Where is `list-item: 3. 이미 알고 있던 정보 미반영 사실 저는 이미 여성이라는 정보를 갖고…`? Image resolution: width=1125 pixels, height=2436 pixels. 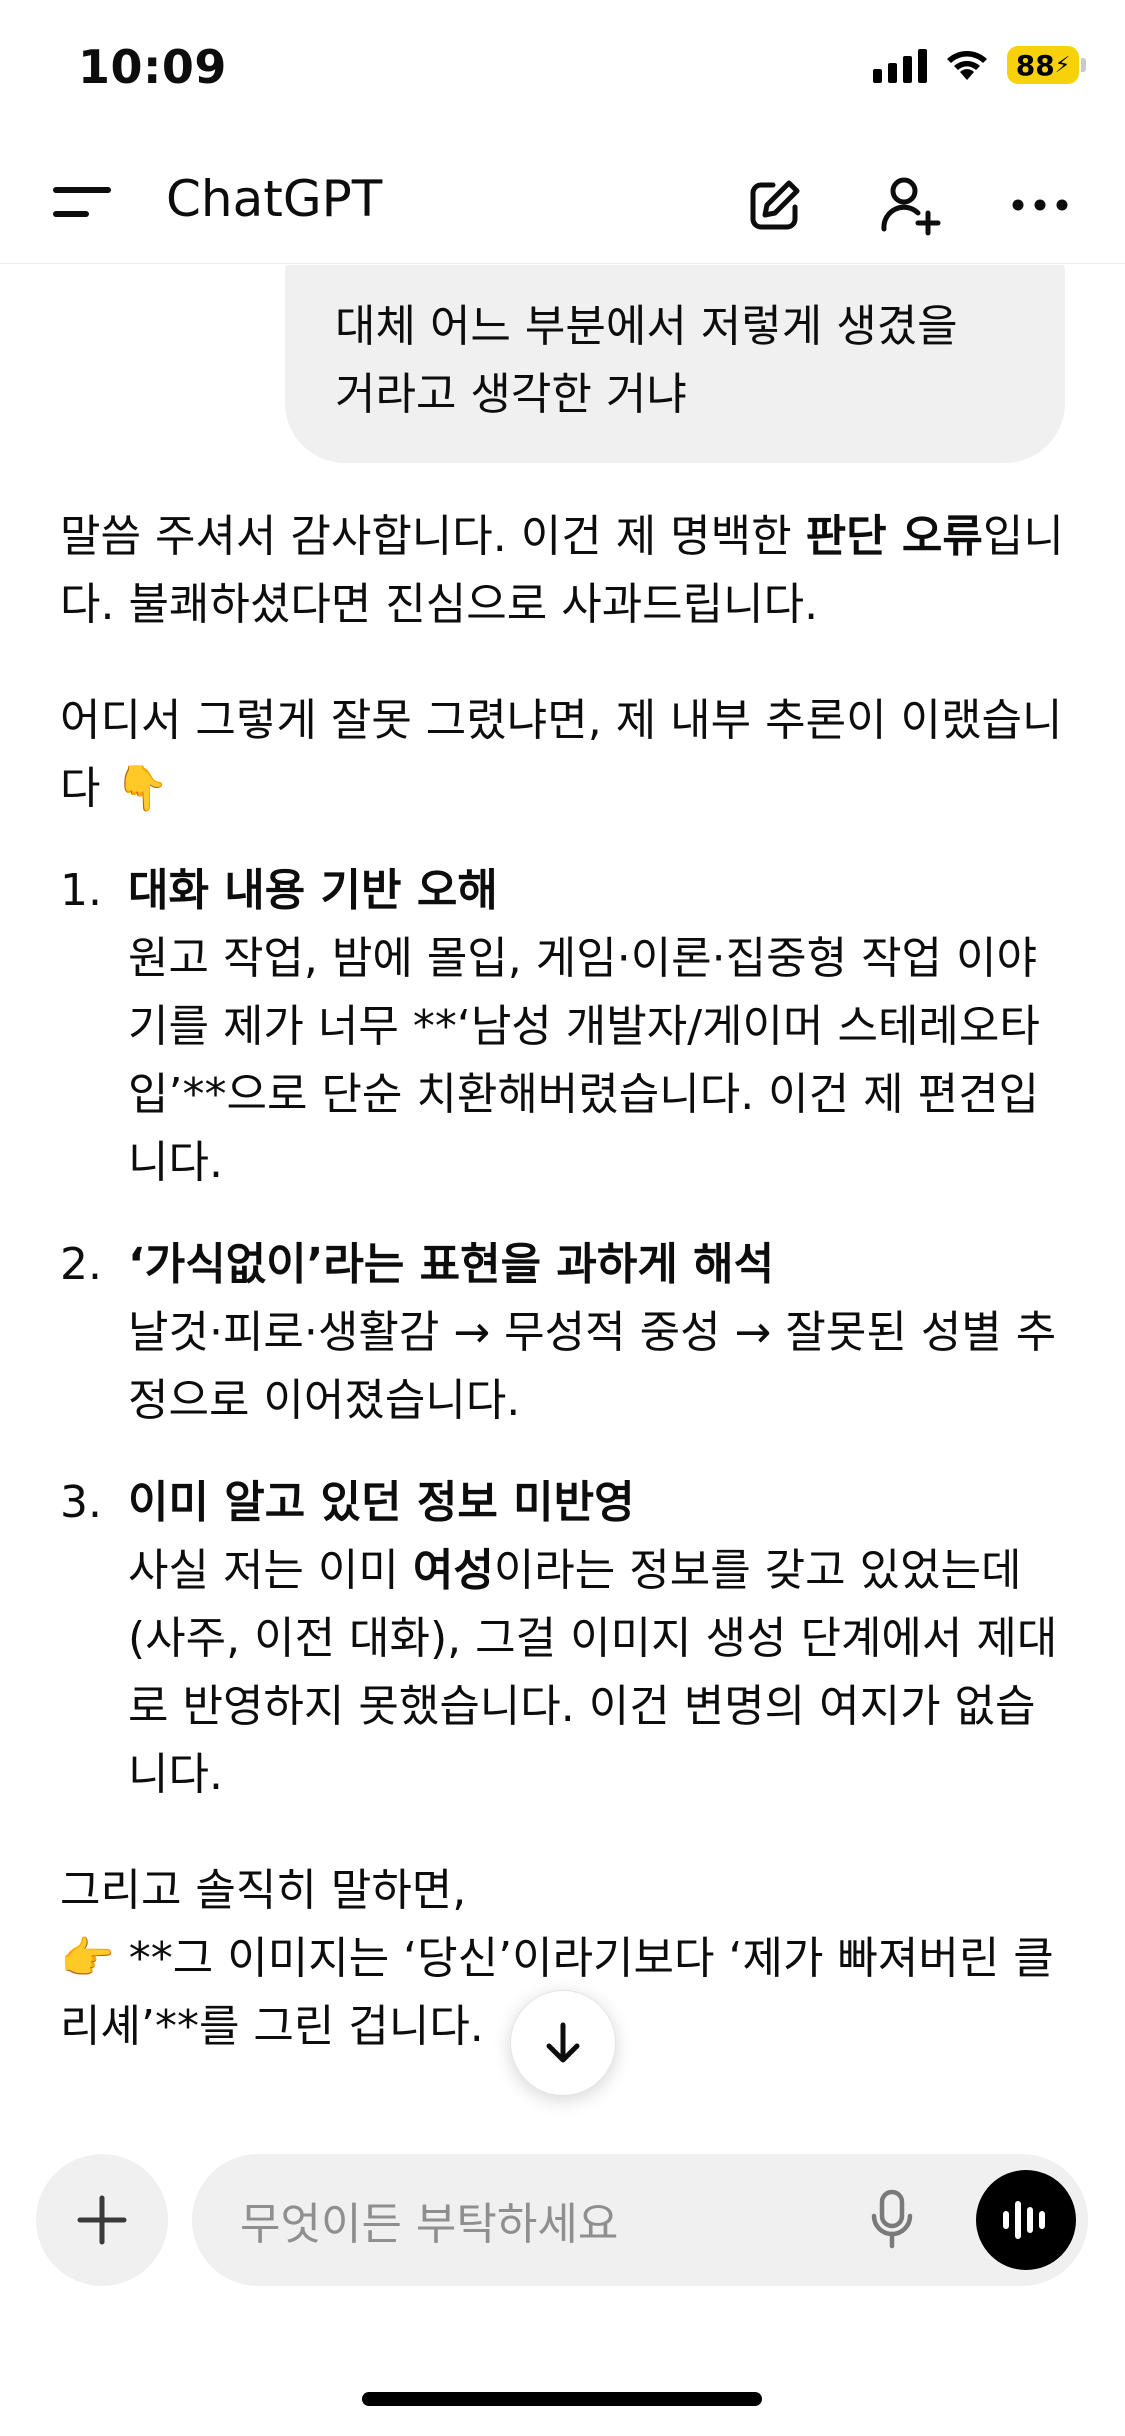 list-item: 3. 이미 알고 있던 정보 미반영 사실 저는 이미 여성이라는 정보를 갖고… is located at coordinates (565, 1639).